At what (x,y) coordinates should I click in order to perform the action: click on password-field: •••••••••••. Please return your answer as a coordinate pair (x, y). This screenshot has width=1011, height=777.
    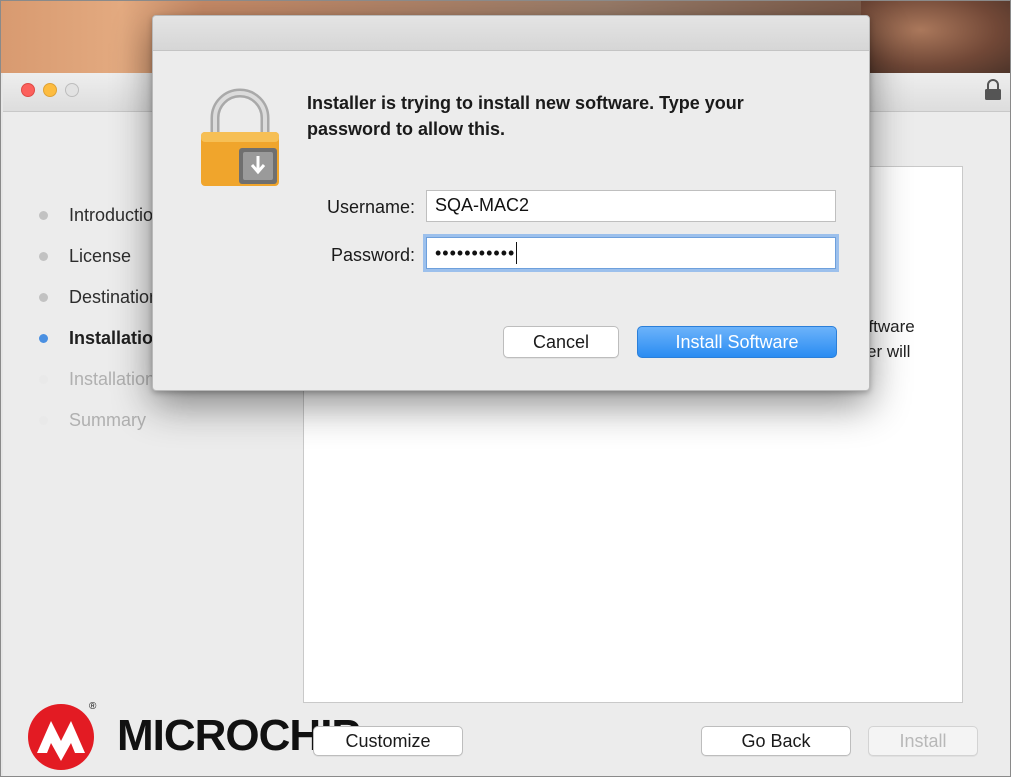
    Looking at the image, I should click on (631, 253).